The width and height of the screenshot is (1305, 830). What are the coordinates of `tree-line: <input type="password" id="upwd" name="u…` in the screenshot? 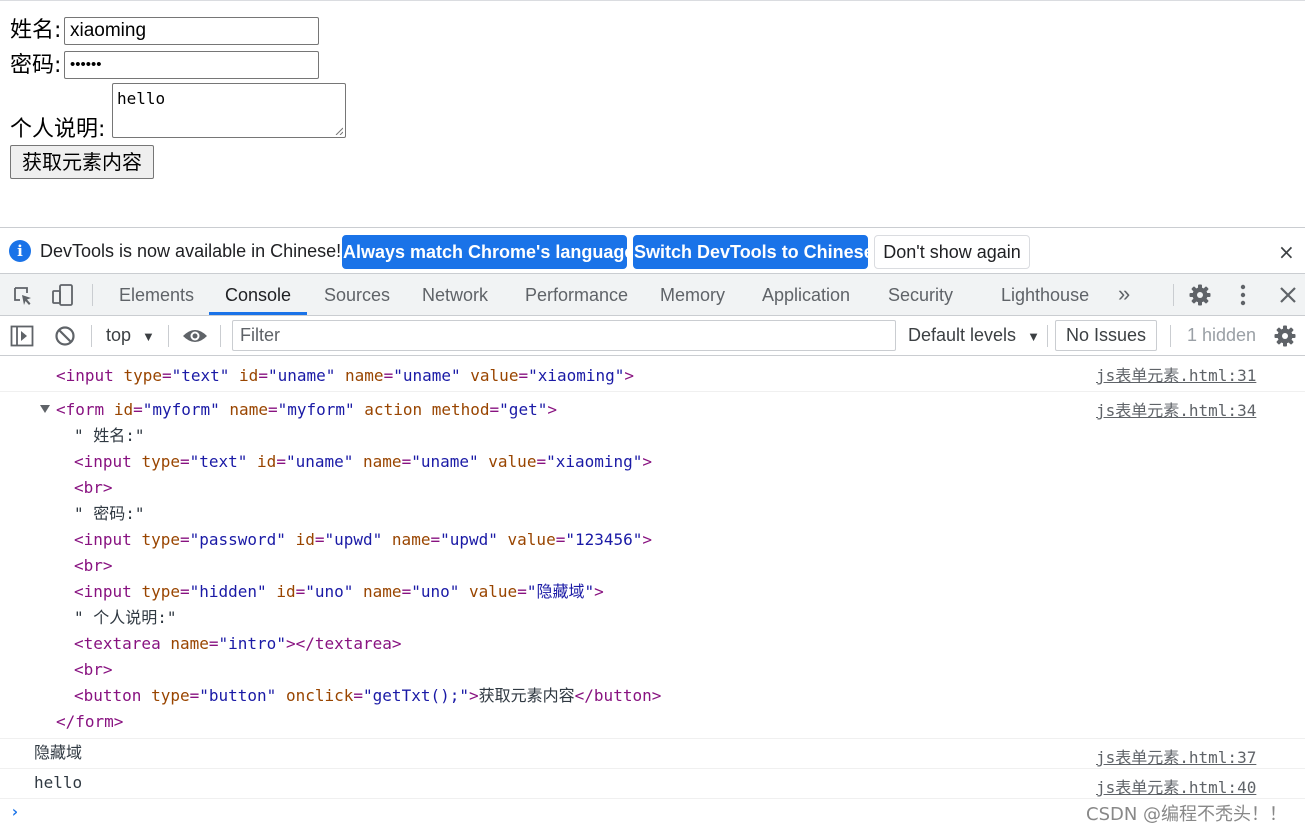 It's located at (363, 540).